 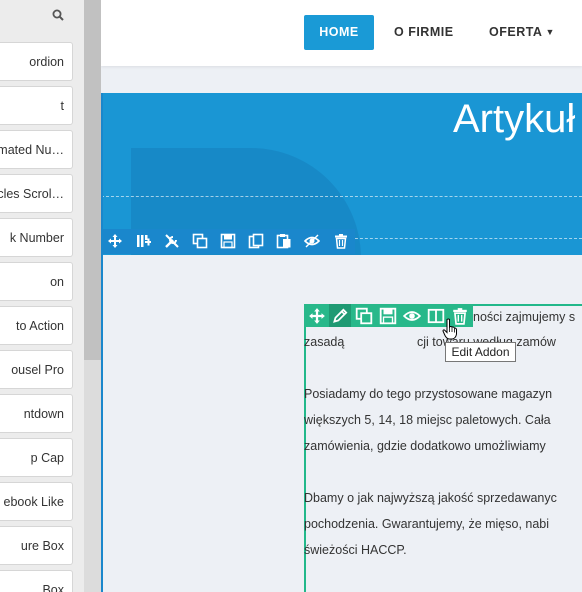 I want to click on row-boundary, so click(x=341, y=196).